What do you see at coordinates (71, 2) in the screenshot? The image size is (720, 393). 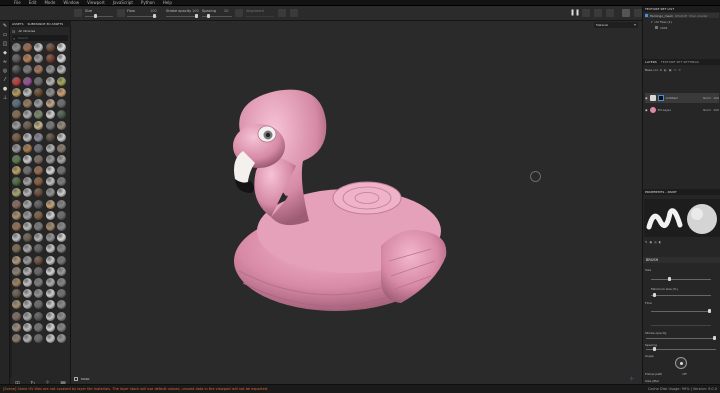 I see `menu-window: Window` at bounding box center [71, 2].